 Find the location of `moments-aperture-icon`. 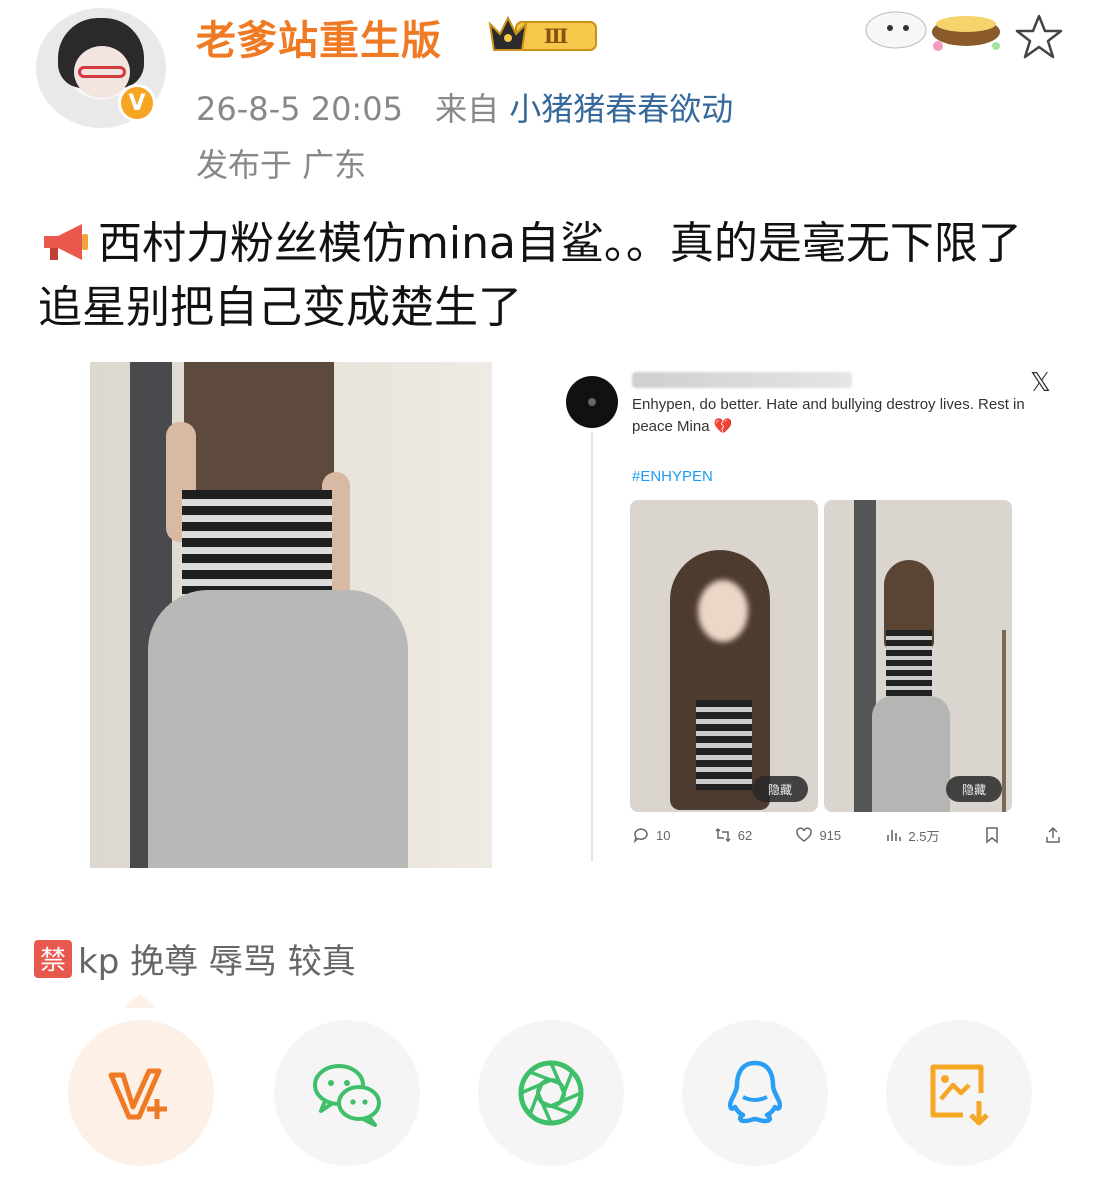

moments-aperture-icon is located at coordinates (551, 1093).